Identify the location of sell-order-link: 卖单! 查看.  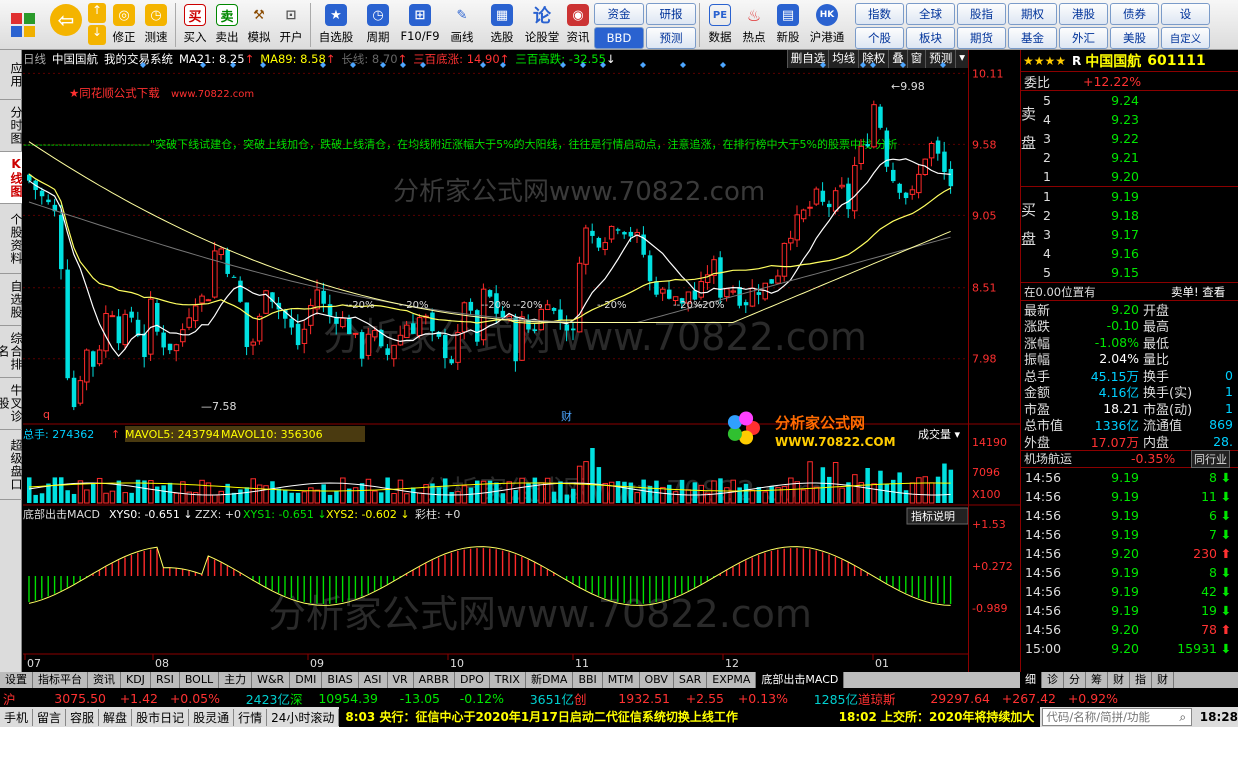
(1198, 292).